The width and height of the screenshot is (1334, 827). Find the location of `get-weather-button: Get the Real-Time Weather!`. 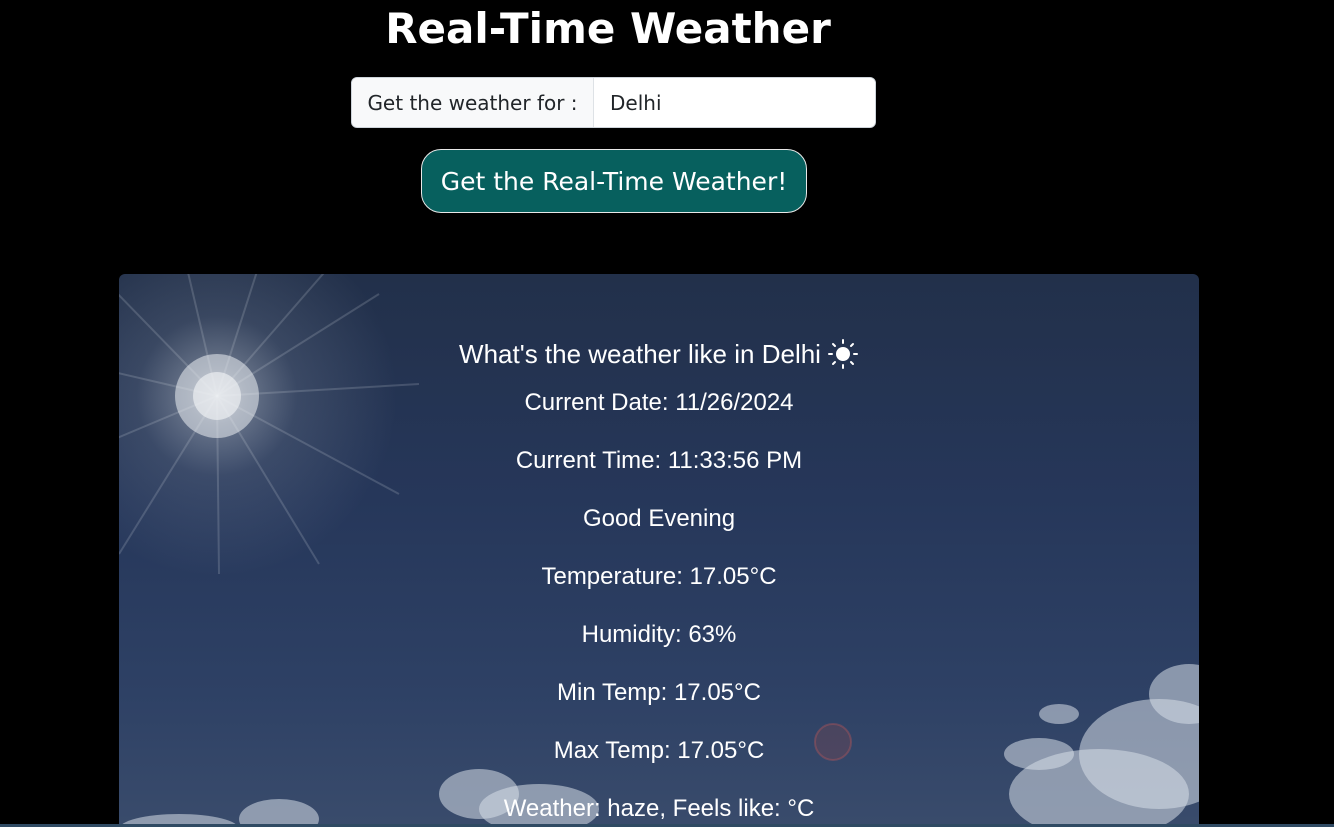

get-weather-button: Get the Real-Time Weather! is located at coordinates (614, 181).